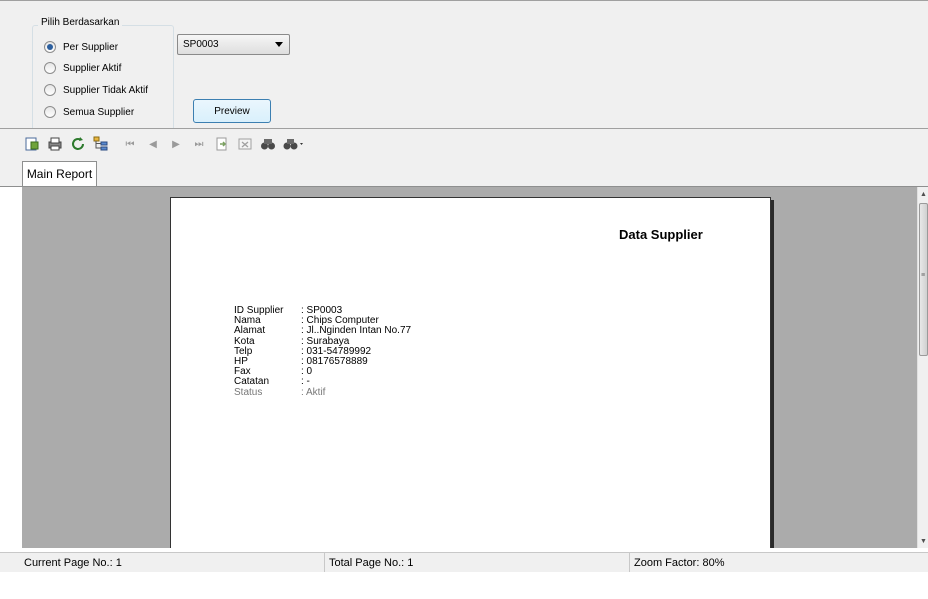 This screenshot has height=599, width=928. I want to click on field-row: Status : Aktif, so click(322, 392).